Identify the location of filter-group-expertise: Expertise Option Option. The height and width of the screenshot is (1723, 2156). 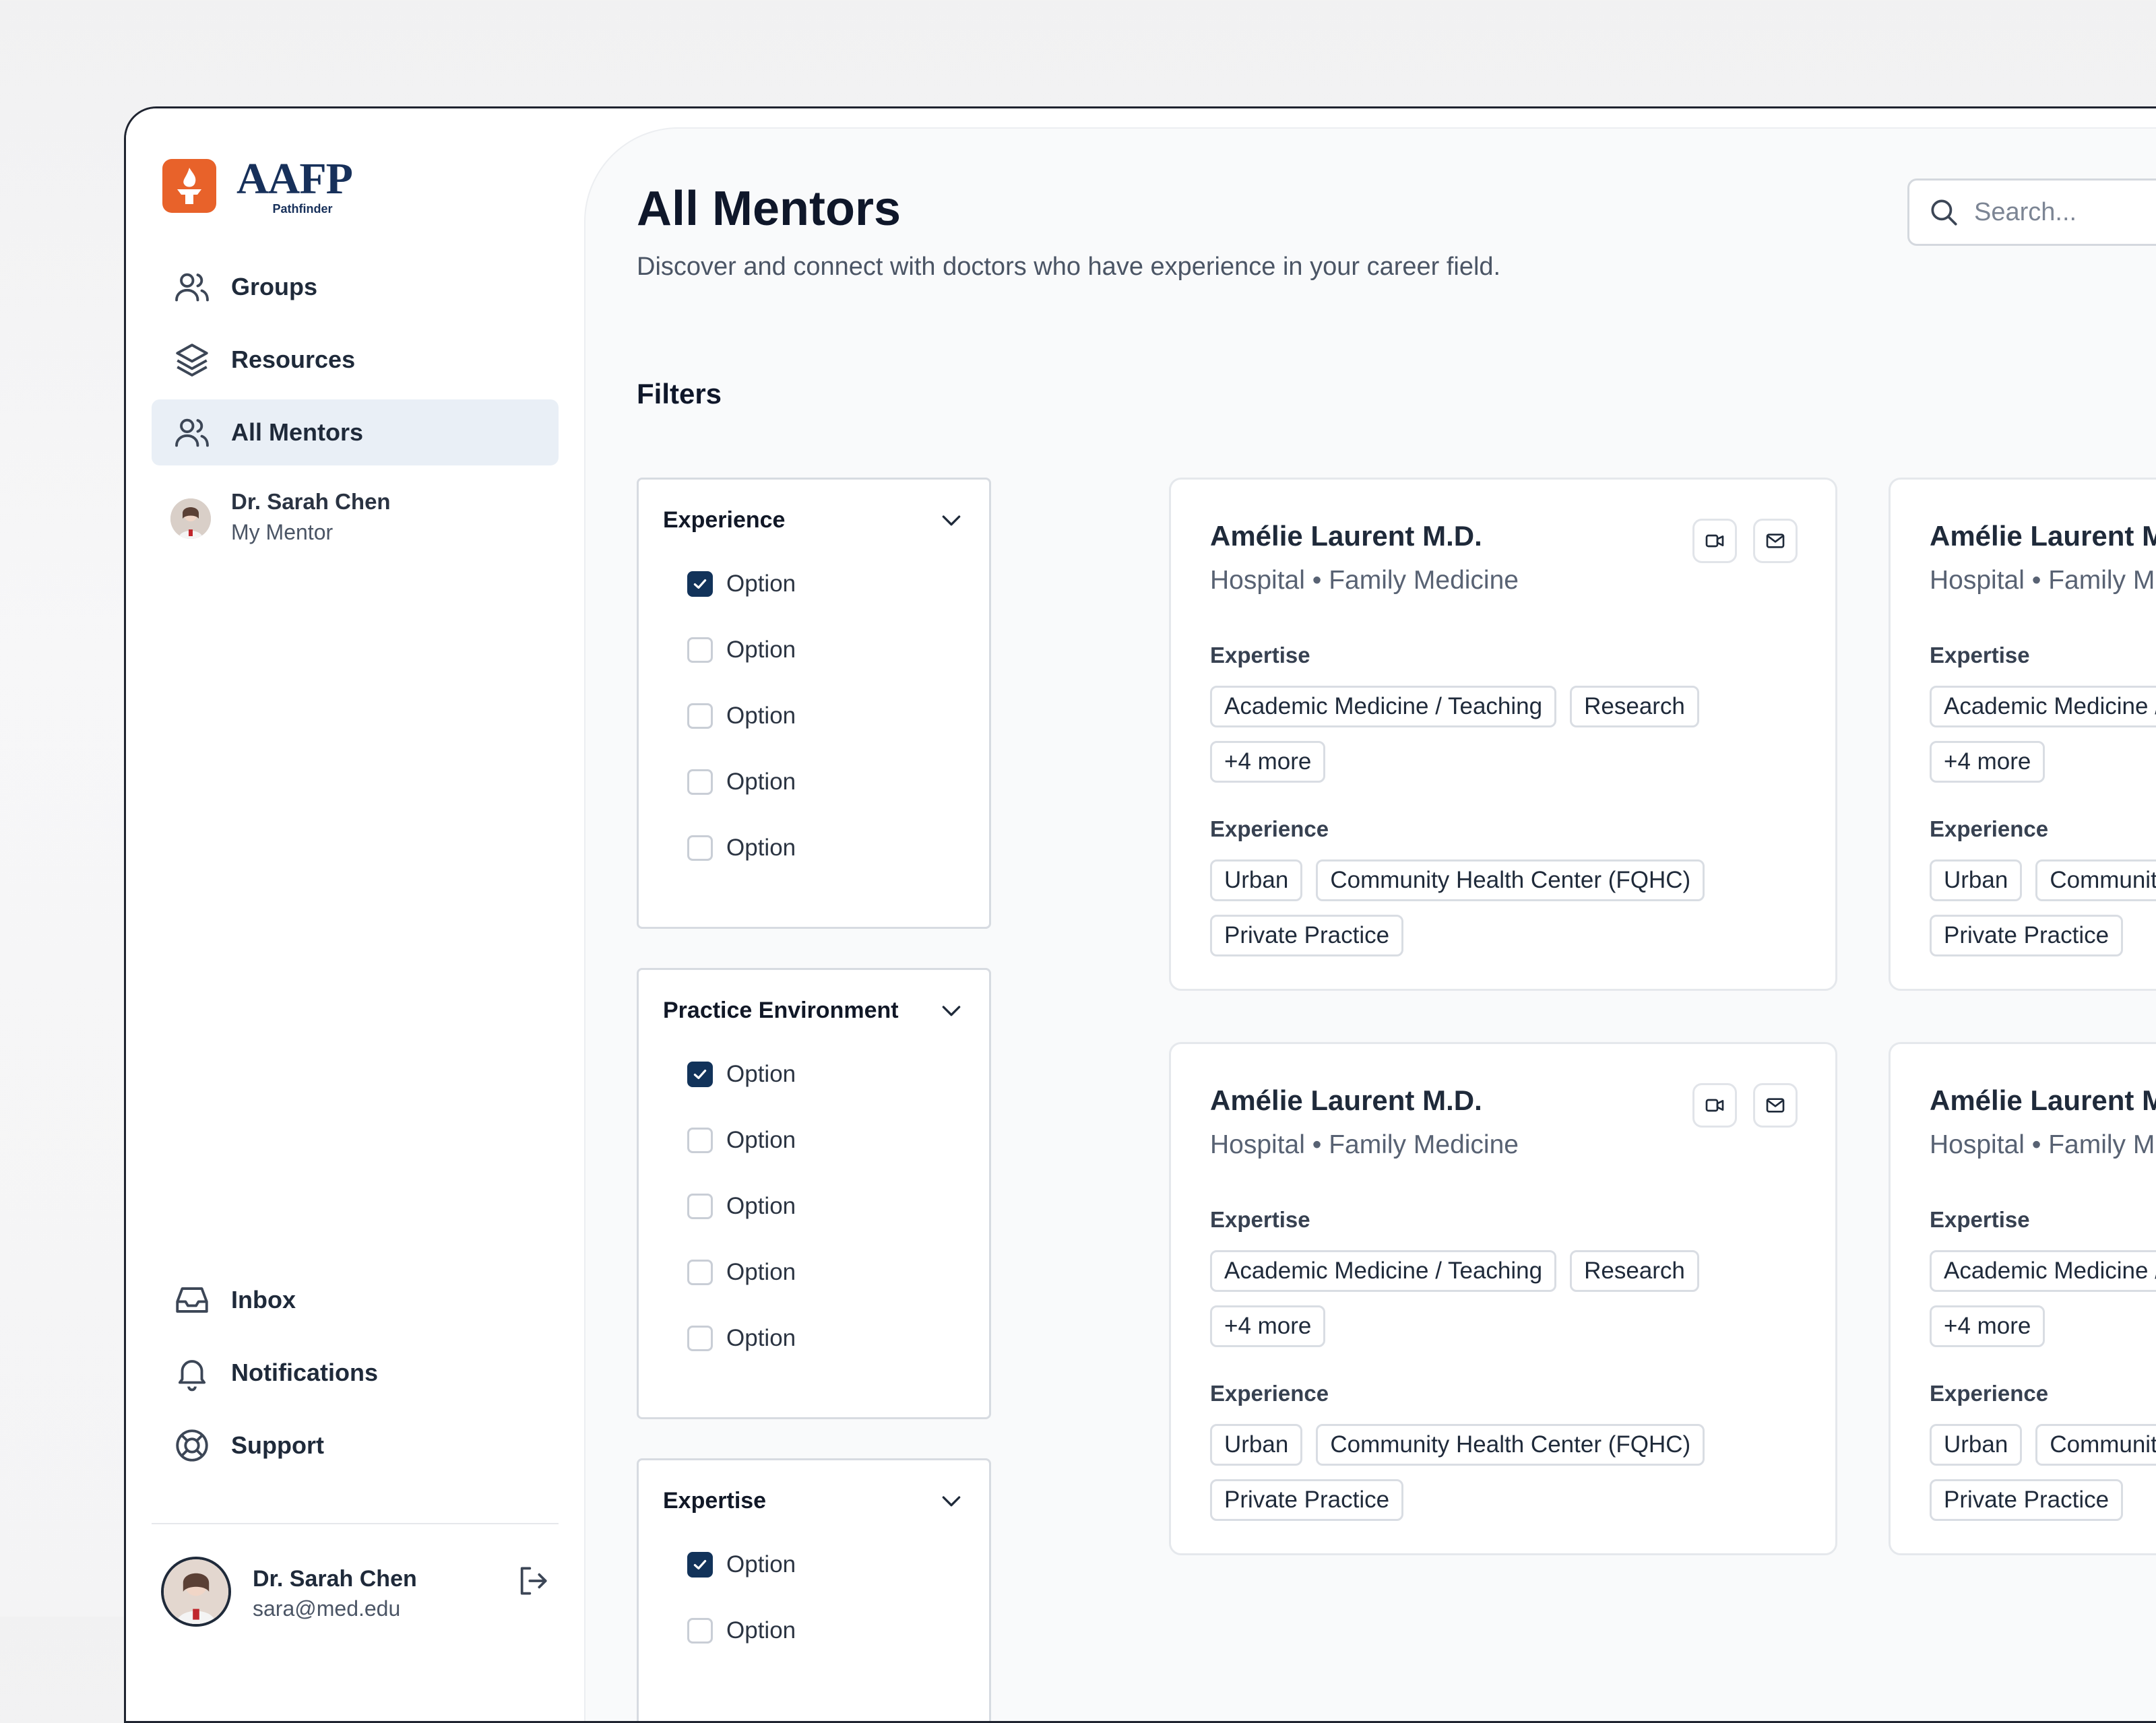
(814, 1589).